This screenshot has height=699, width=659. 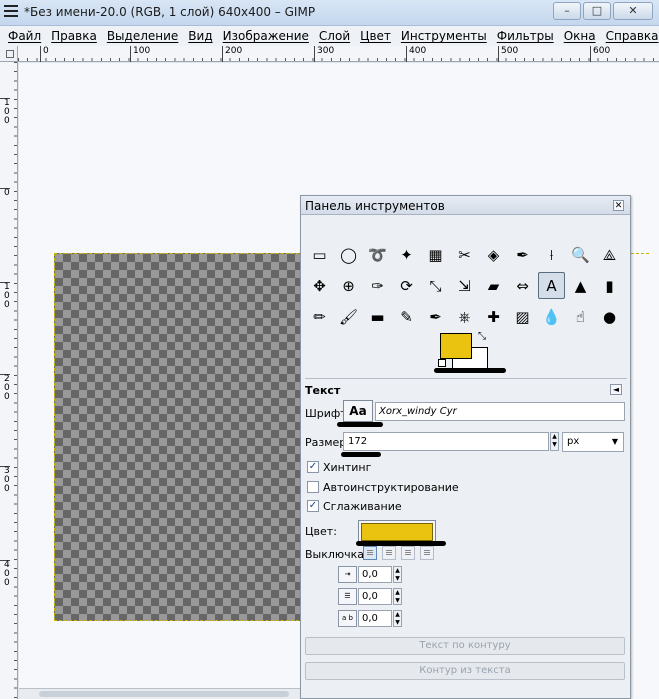 I want to click on vertical-ruler: 100 0 100 200 300 400, so click(x=9, y=380).